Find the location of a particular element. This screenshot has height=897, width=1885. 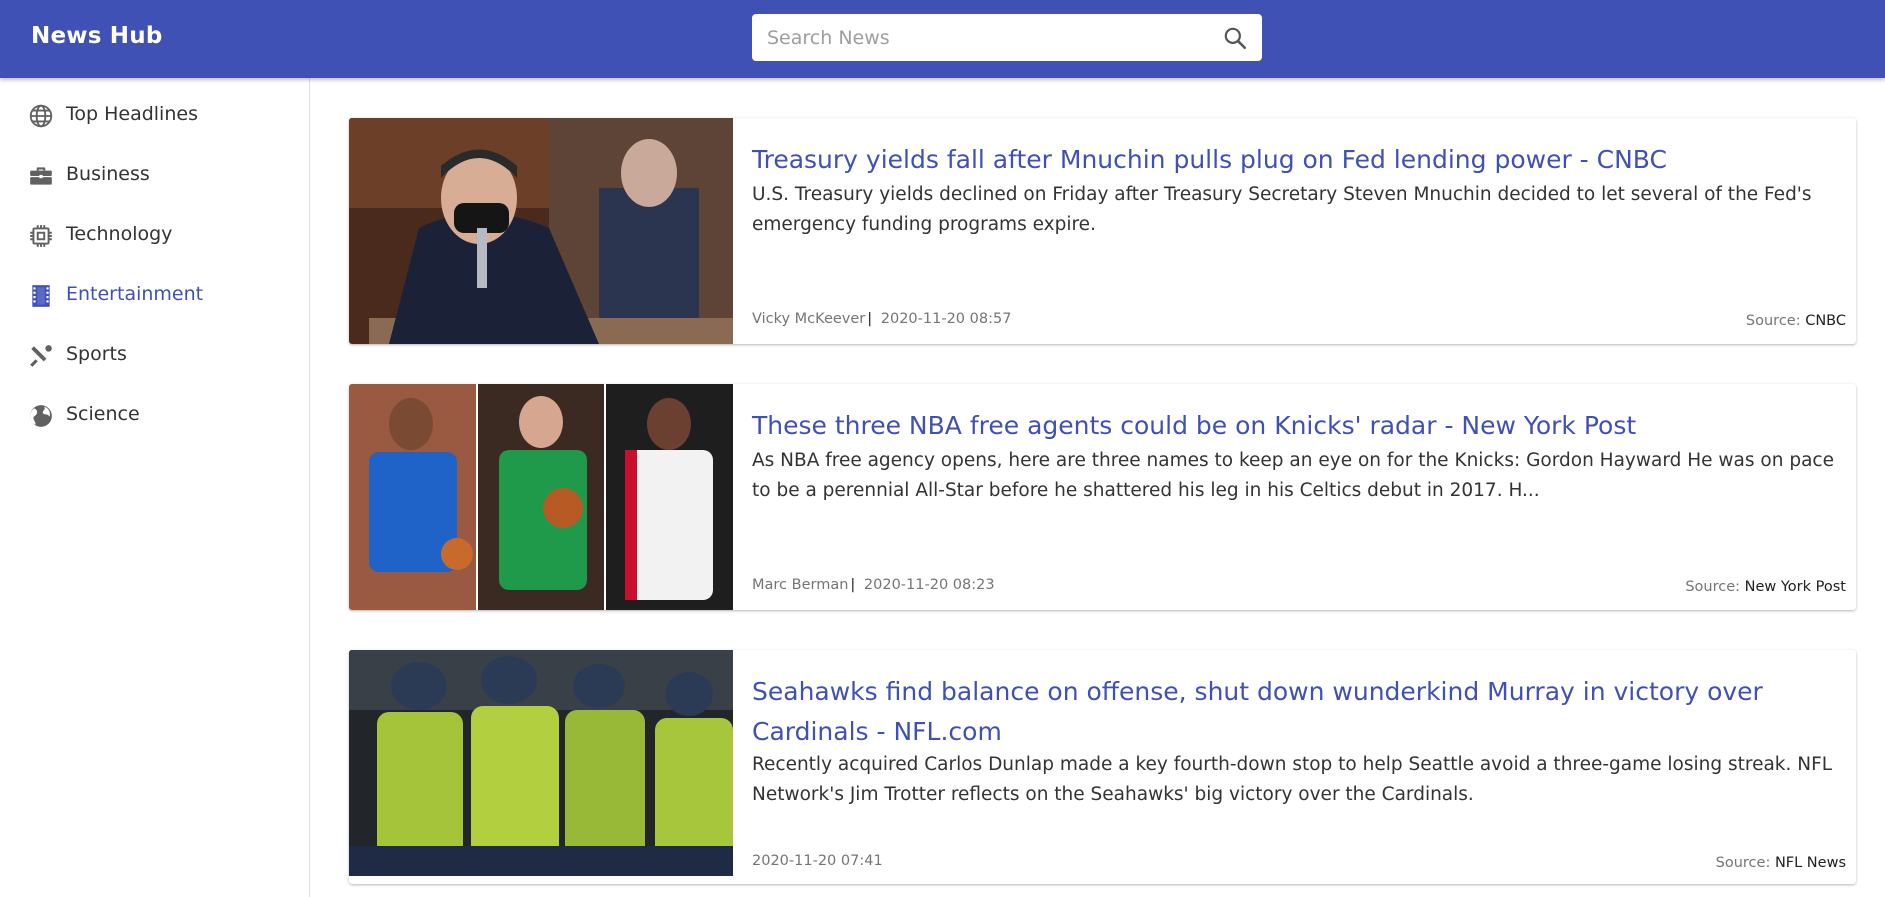

earth-icon is located at coordinates (41, 416).